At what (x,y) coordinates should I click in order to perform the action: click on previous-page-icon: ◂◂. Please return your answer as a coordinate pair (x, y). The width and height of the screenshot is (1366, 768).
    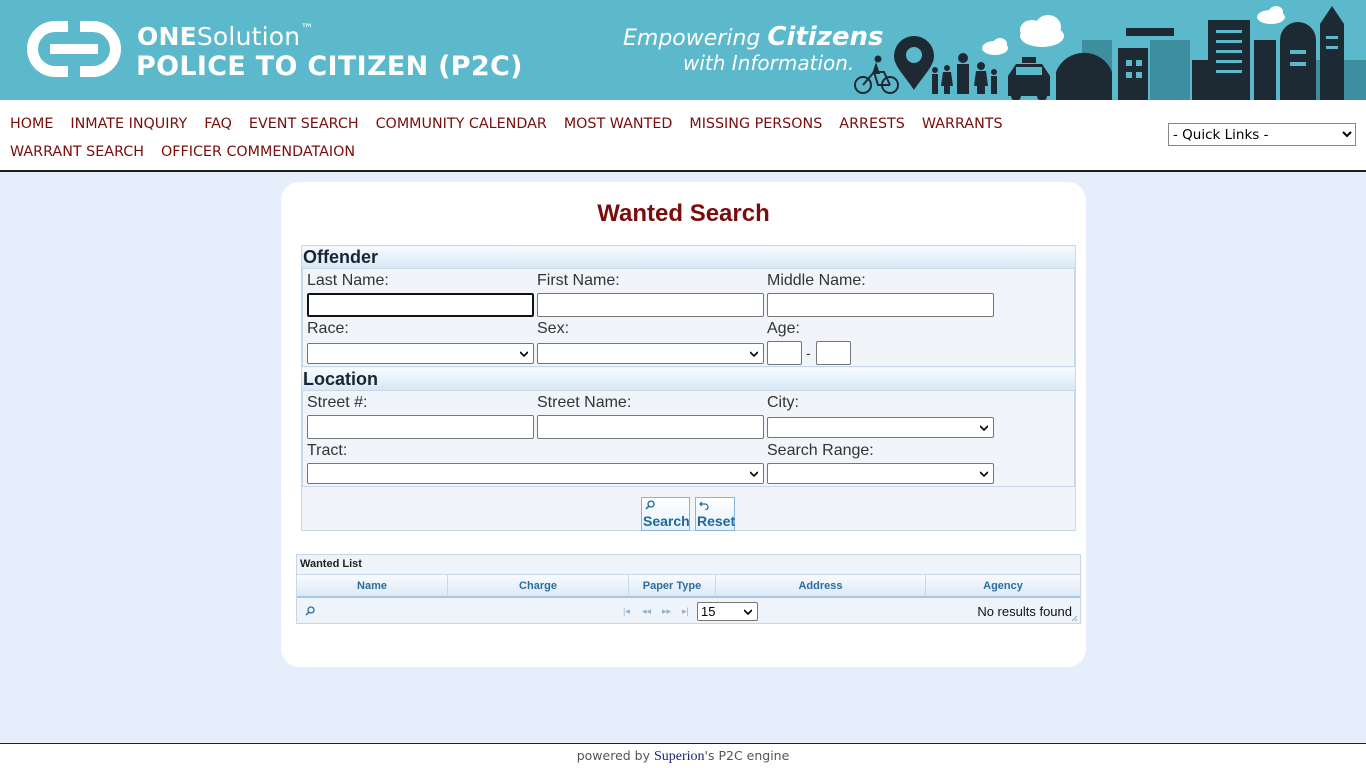
    Looking at the image, I should click on (646, 611).